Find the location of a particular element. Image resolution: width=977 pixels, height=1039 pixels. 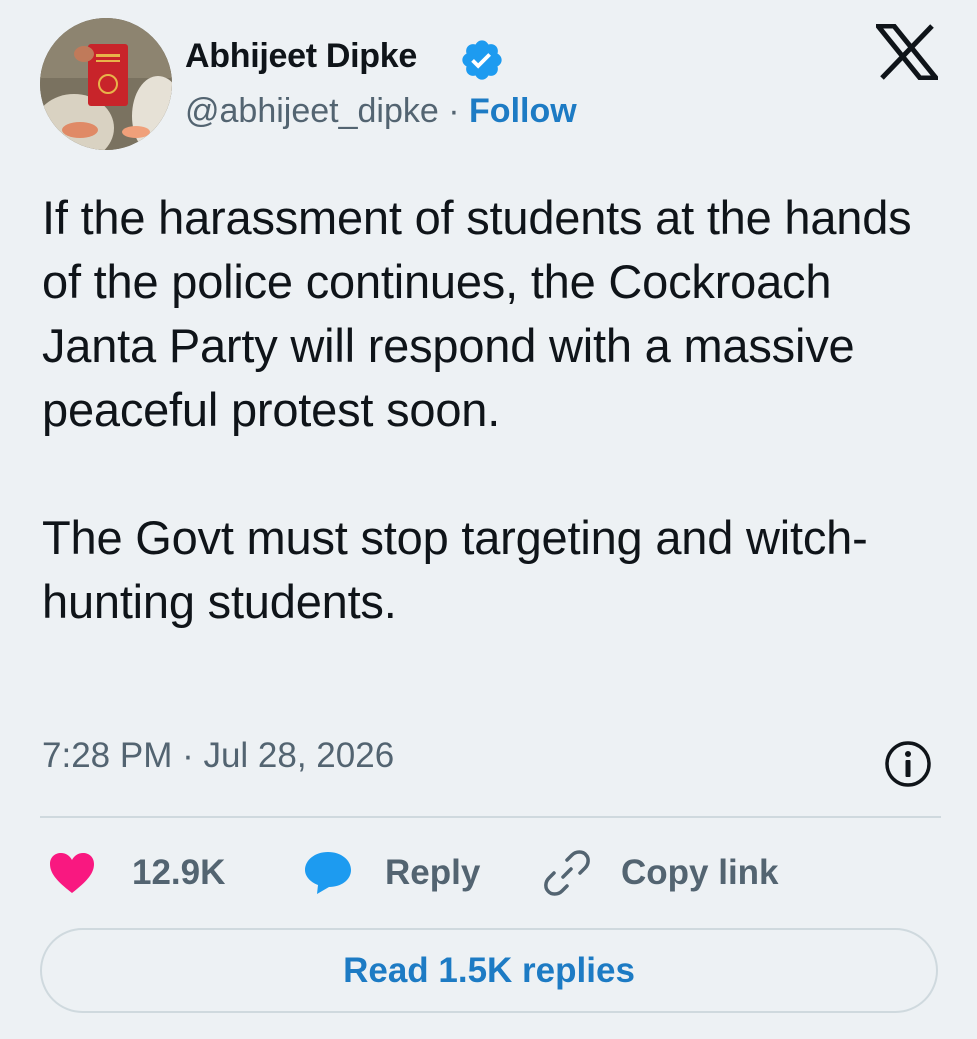

verified-badge-icon is located at coordinates (482, 60).